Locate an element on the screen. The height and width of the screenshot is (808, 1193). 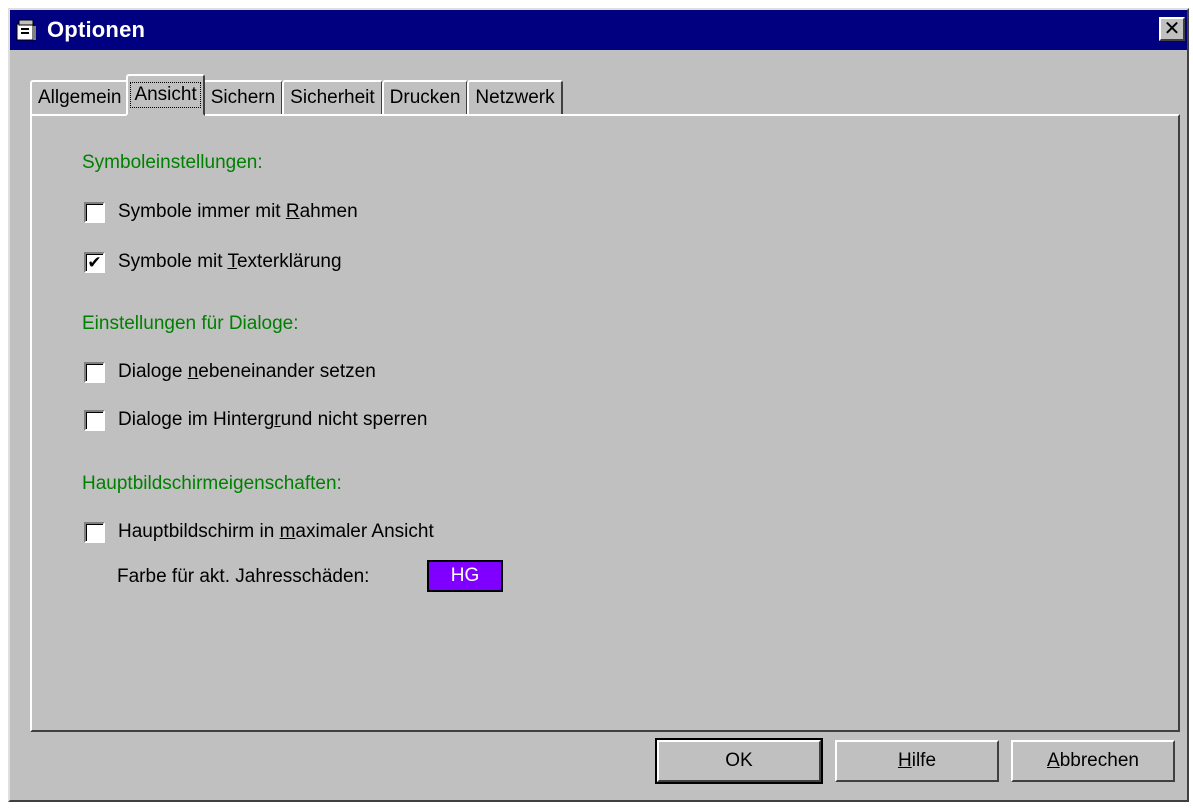
option-dialogs-side-by-side: Dialoge nebeneinander setzen is located at coordinates (230, 372).